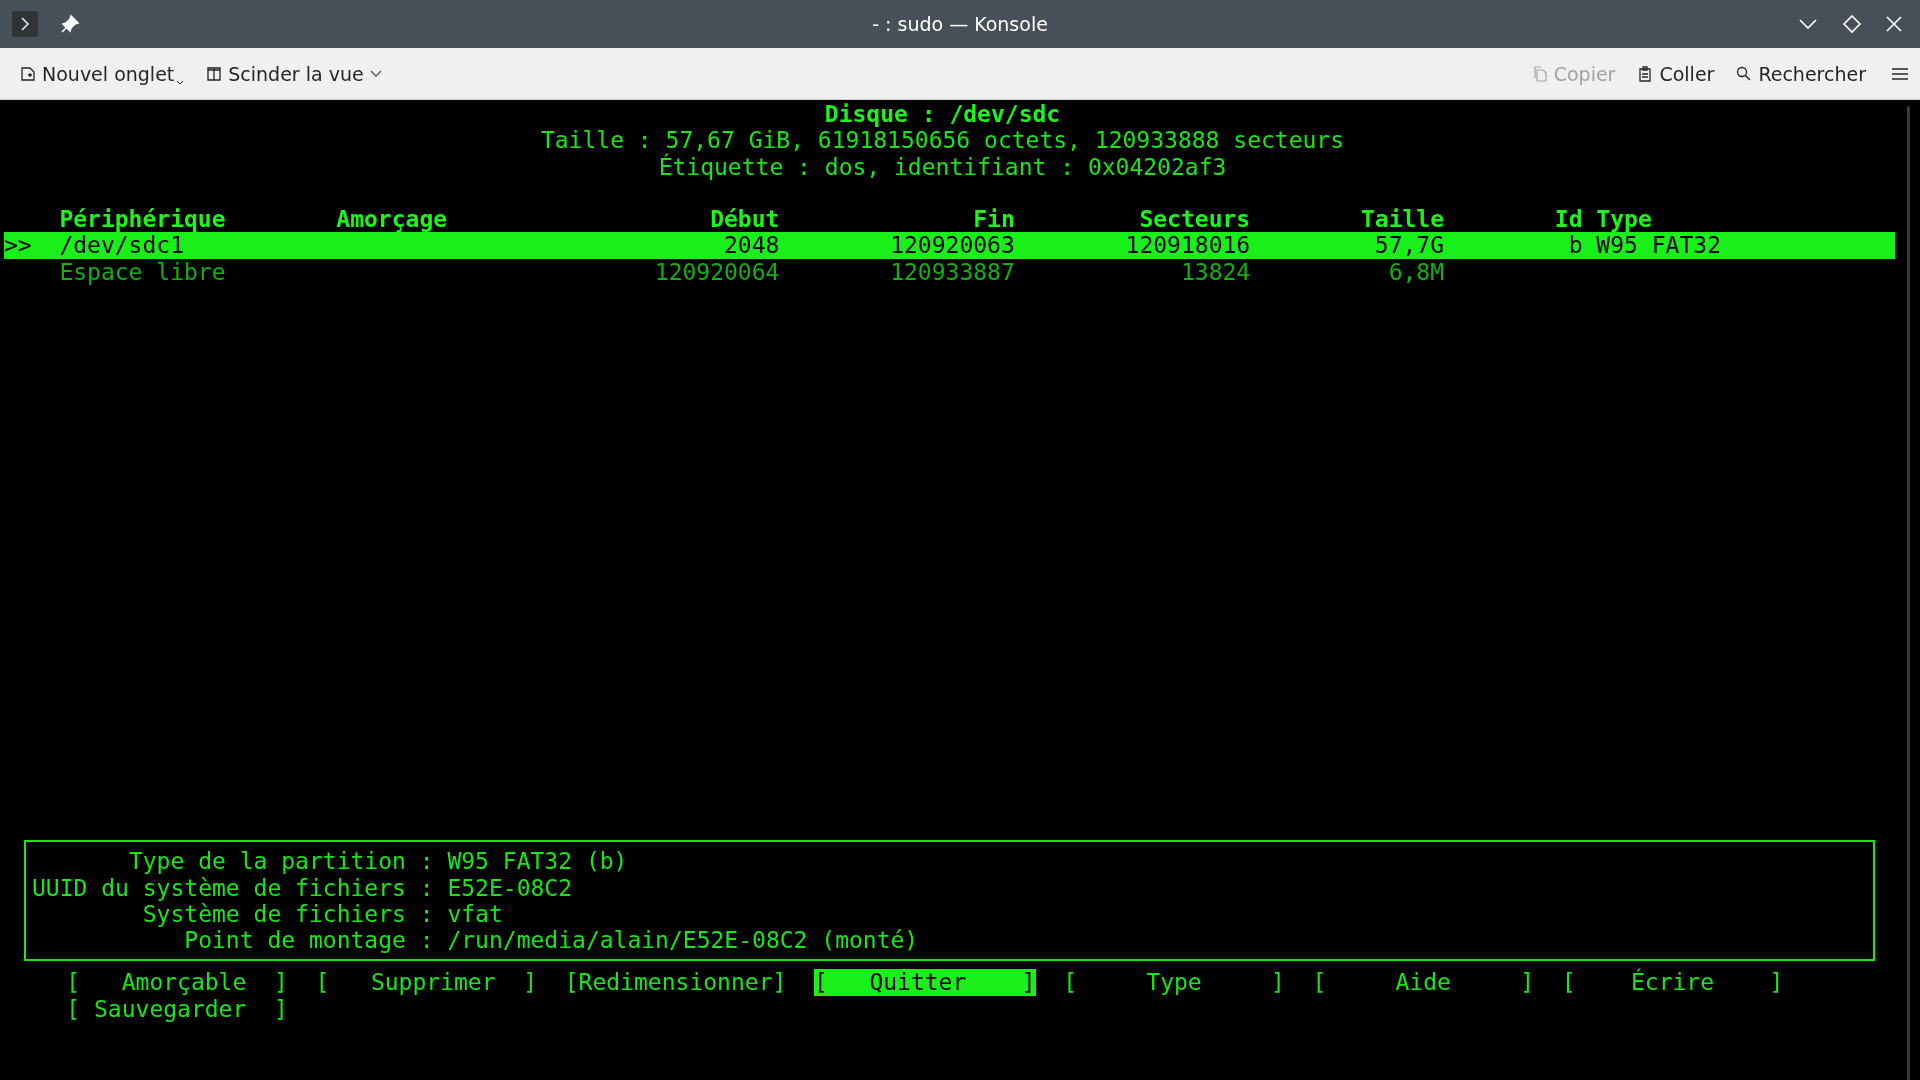 The width and height of the screenshot is (1920, 1080). What do you see at coordinates (1900, 73) in the screenshot?
I see `menu-icon` at bounding box center [1900, 73].